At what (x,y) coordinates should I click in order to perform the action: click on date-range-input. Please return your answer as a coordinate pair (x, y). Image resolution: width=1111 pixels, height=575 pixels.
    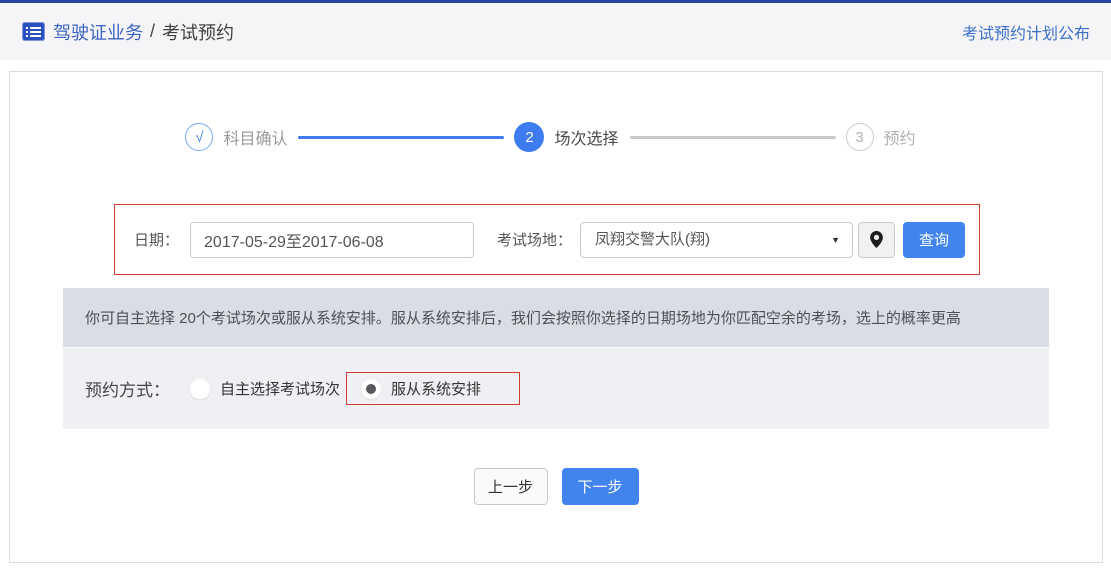
    Looking at the image, I should click on (332, 239).